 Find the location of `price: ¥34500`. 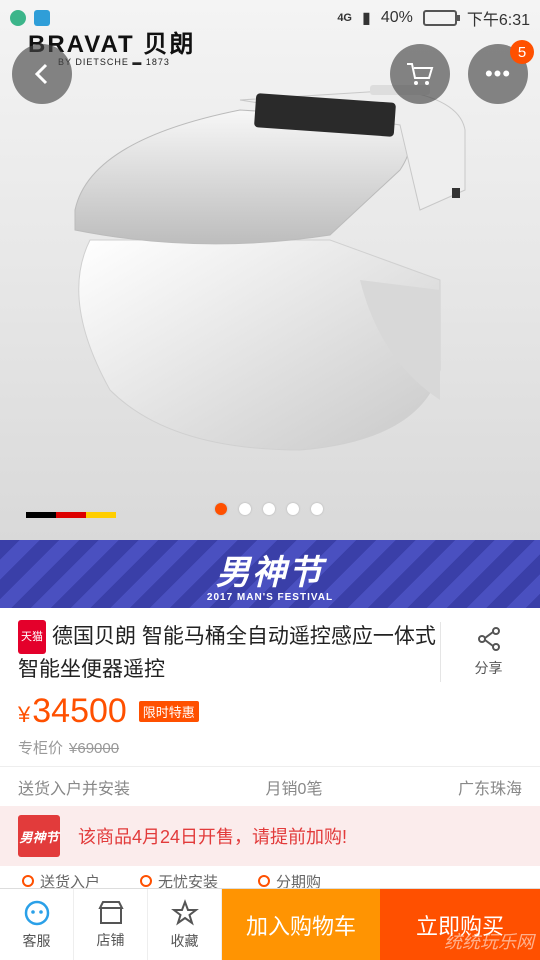

price: ¥34500 is located at coordinates (72, 711).